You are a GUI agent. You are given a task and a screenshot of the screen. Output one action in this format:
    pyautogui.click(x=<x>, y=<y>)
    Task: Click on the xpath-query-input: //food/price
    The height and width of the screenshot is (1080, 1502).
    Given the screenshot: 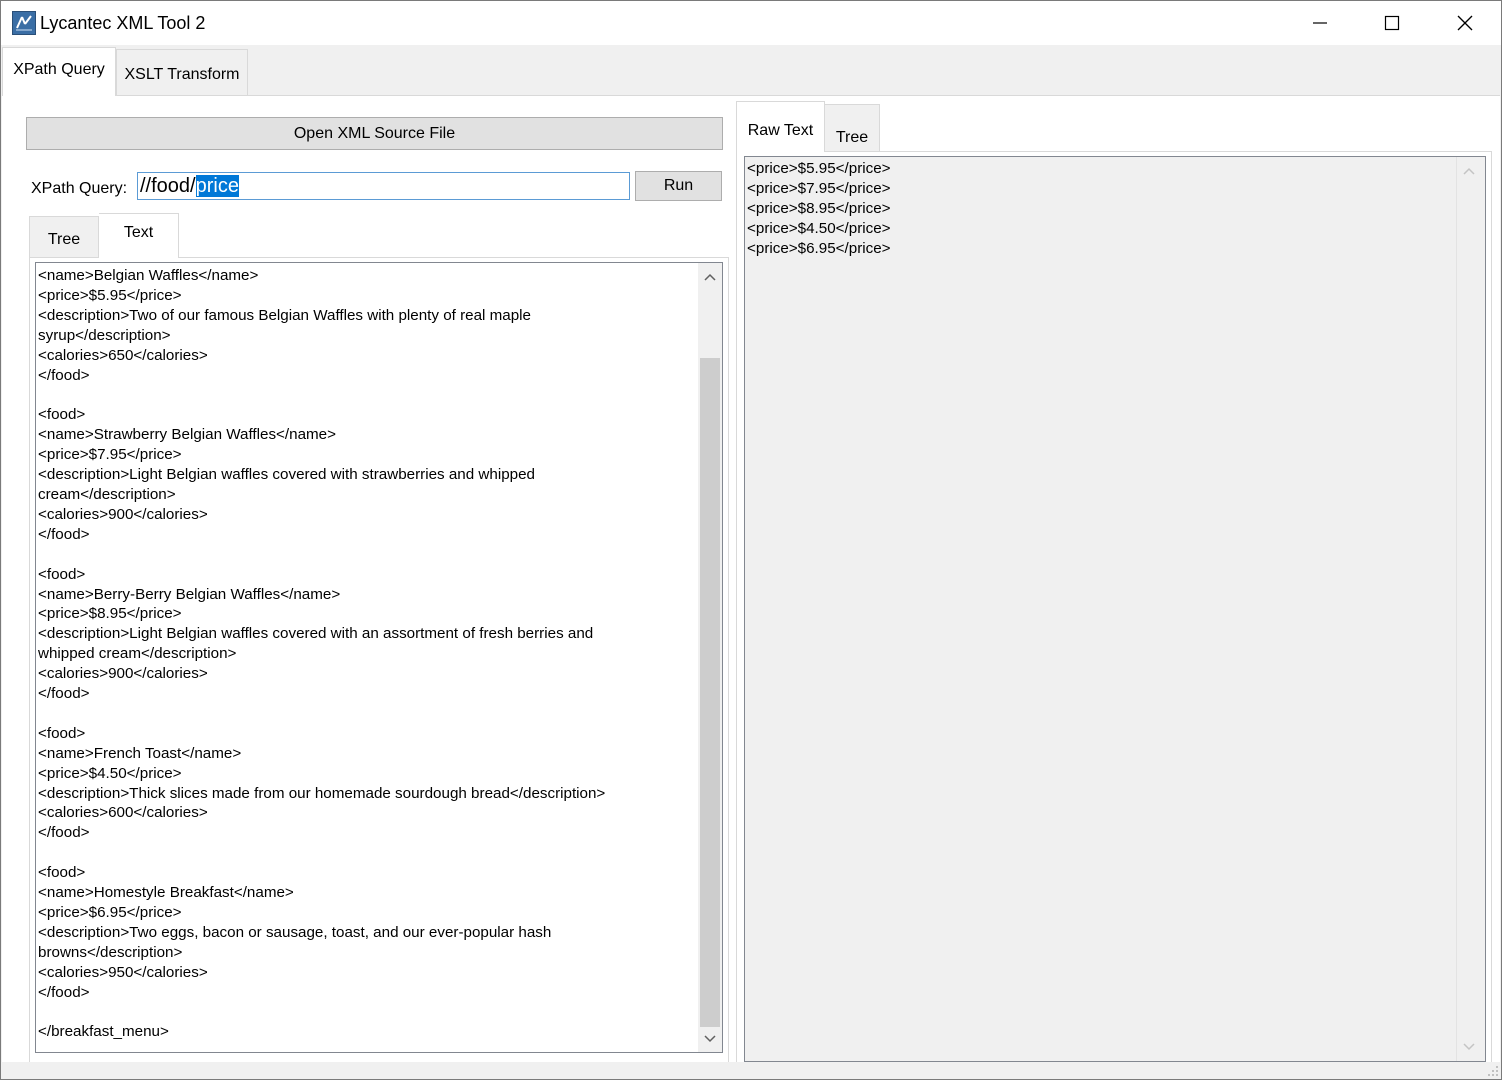 What is the action you would take?
    pyautogui.click(x=383, y=186)
    